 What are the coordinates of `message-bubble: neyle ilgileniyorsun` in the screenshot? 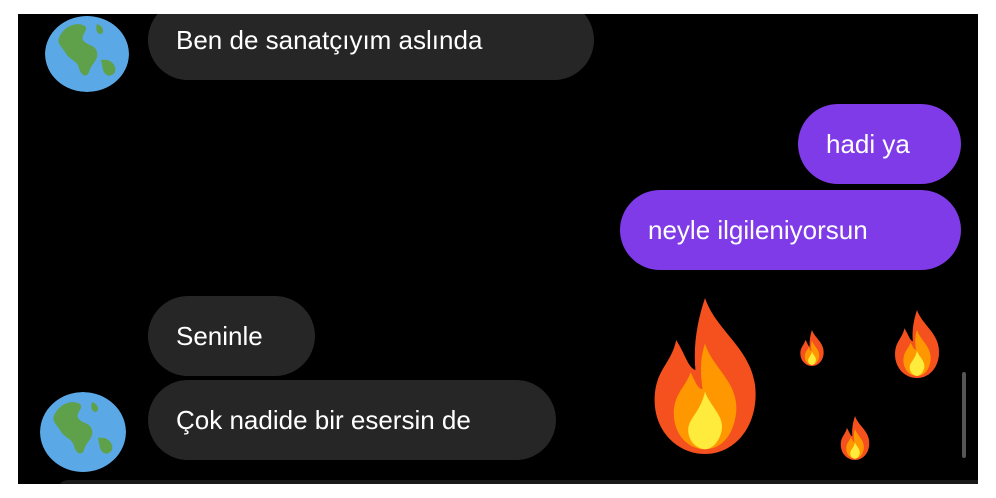 It's located at (790, 230).